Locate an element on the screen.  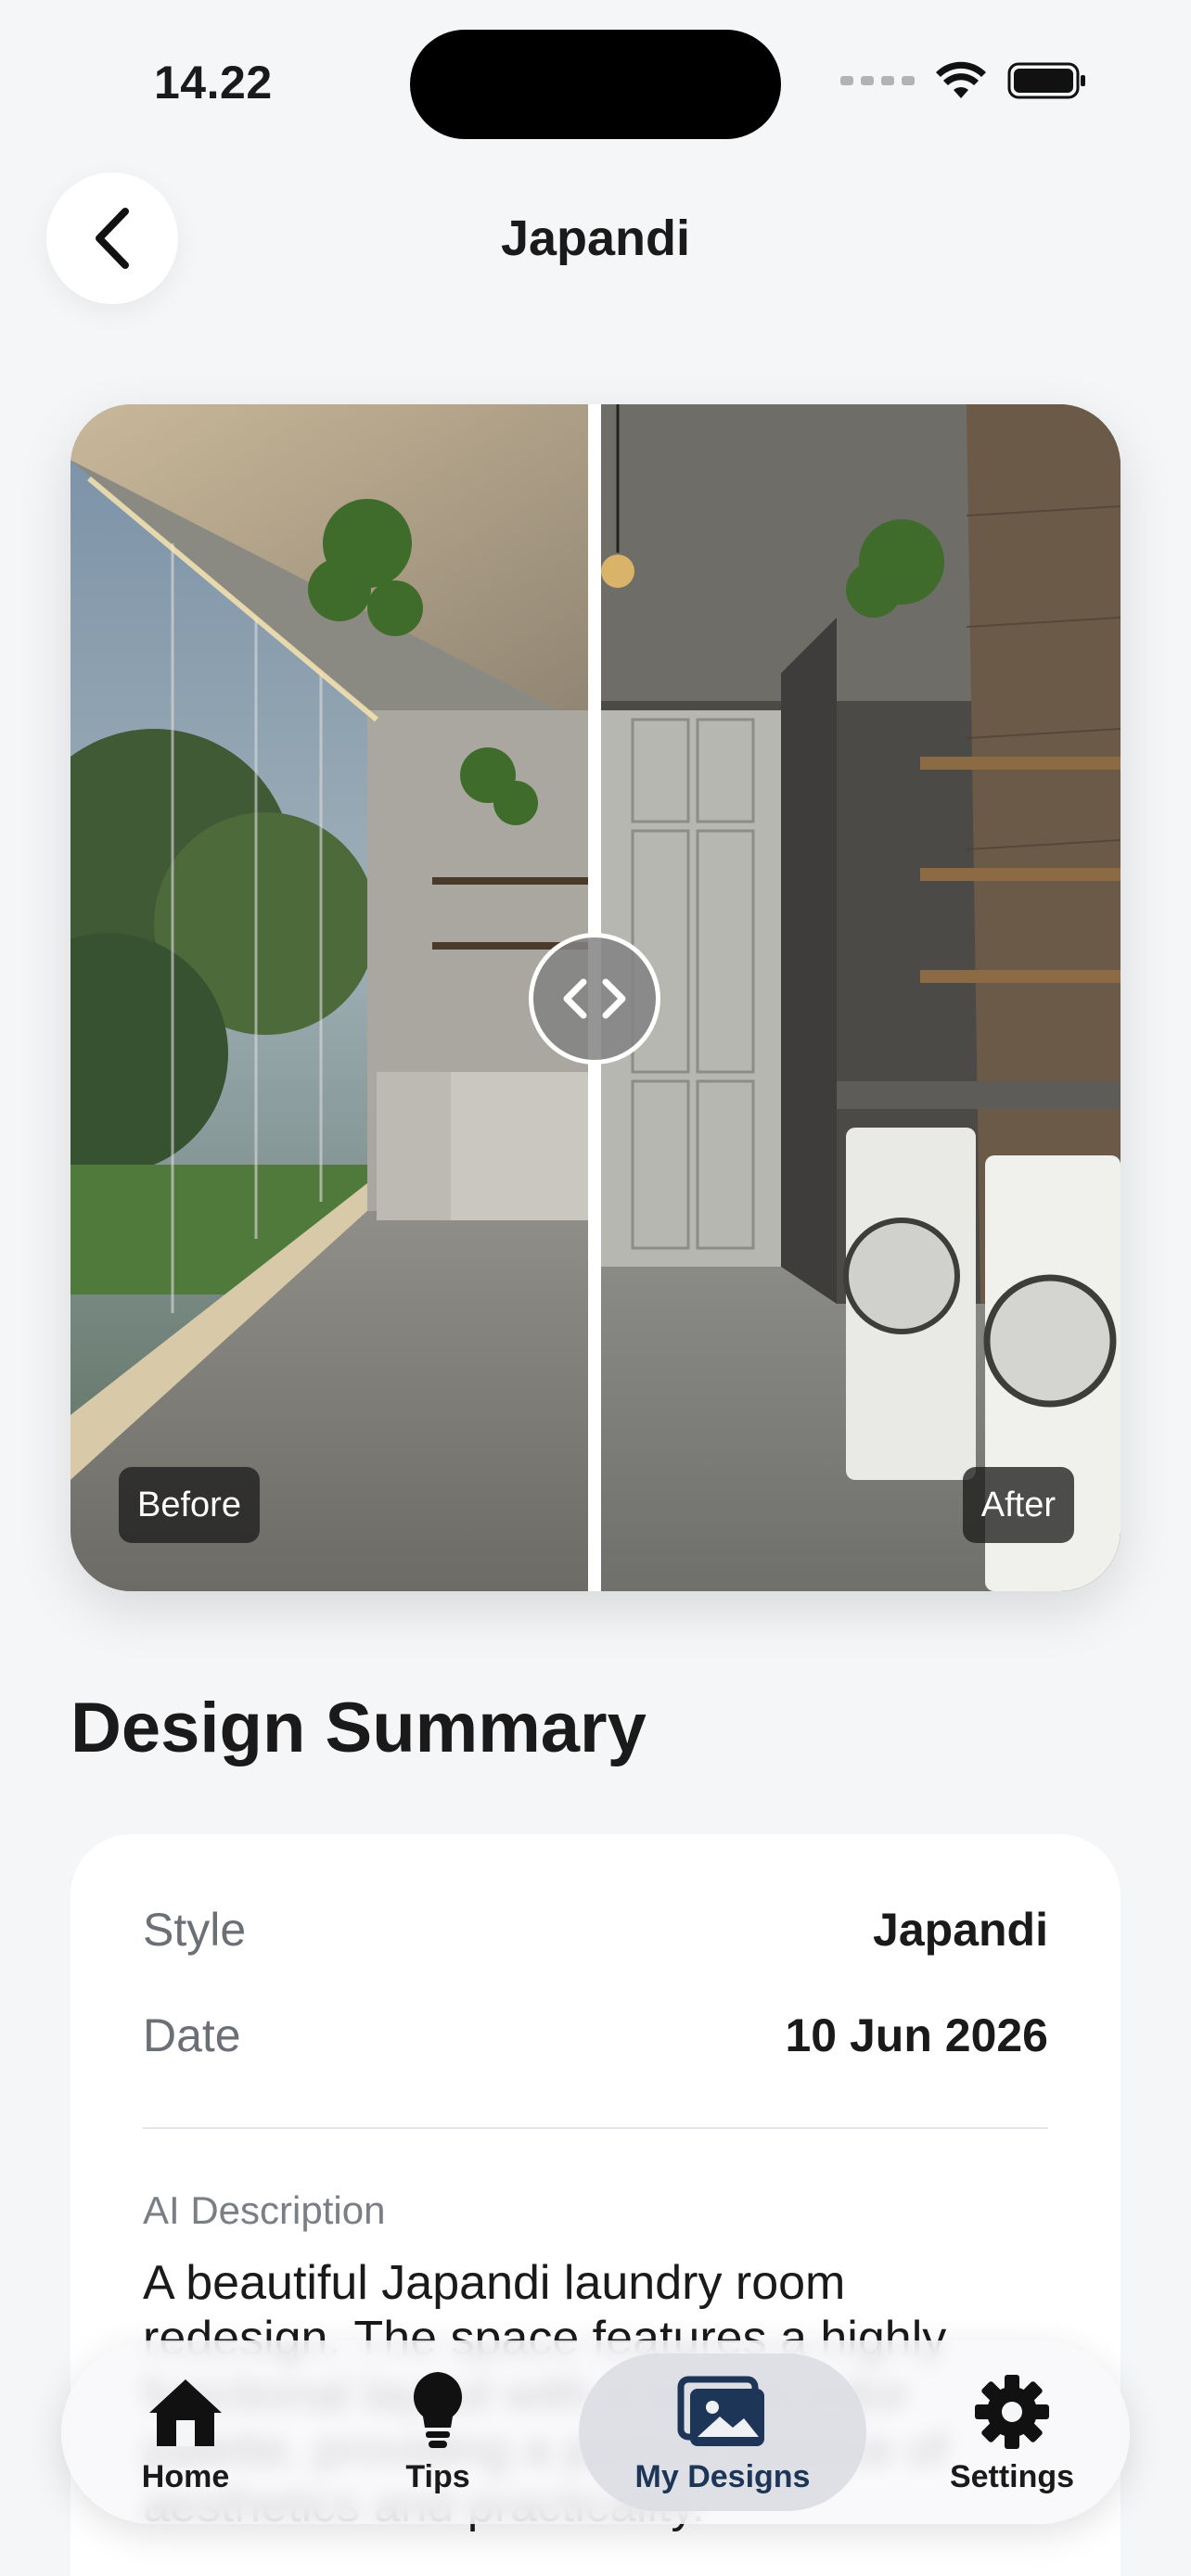
tab-home-label: Home is located at coordinates (185, 2476).